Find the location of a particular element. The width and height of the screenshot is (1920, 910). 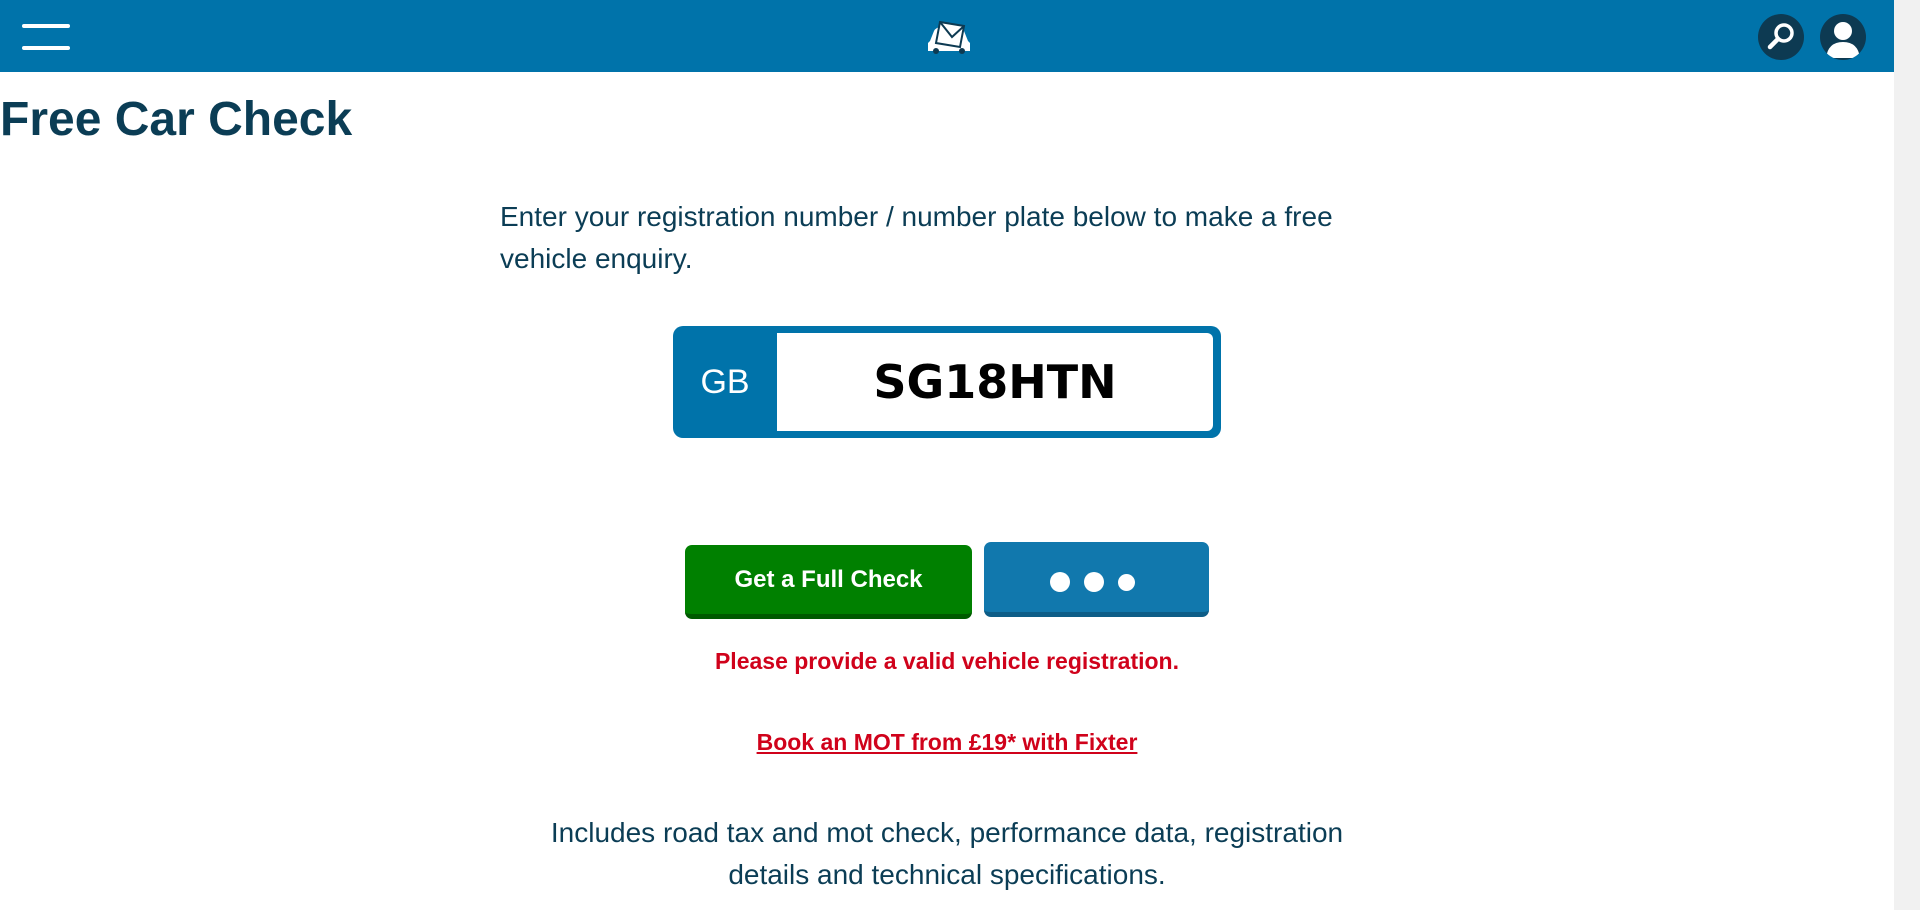

scrollbar is located at coordinates (1907, 455).